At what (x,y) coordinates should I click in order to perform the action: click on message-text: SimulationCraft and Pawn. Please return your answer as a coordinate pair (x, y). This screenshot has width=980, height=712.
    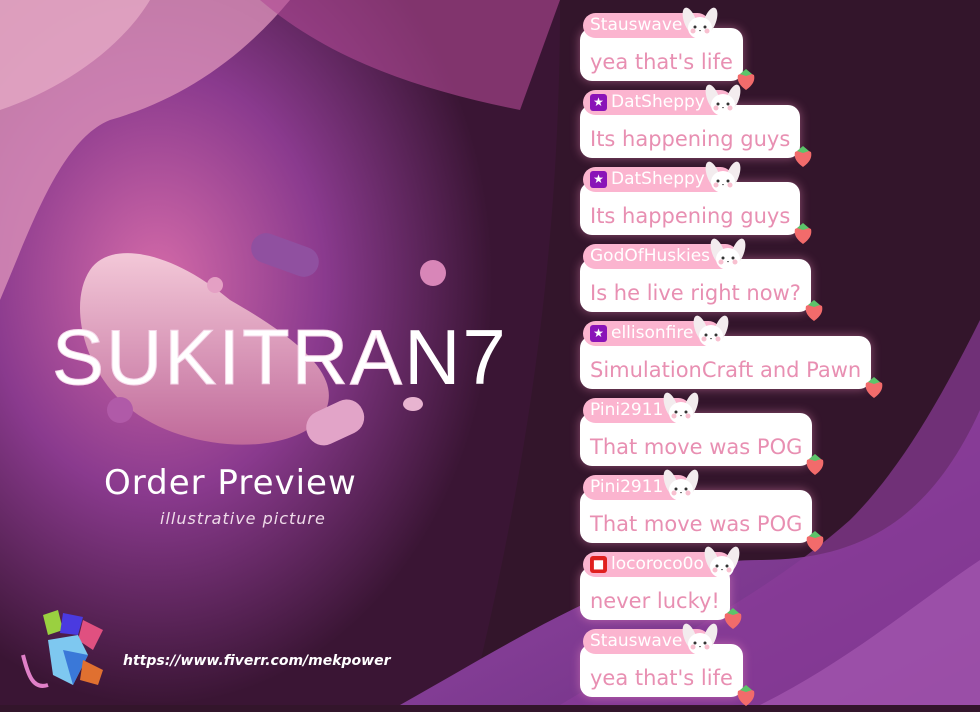
    Looking at the image, I should click on (726, 370).